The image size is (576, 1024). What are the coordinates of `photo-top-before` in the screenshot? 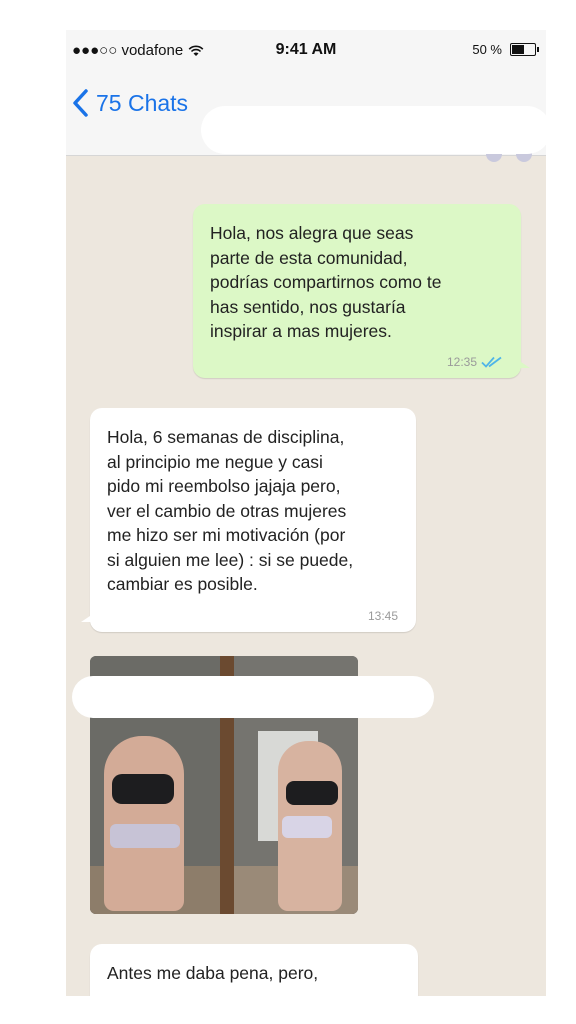 It's located at (143, 789).